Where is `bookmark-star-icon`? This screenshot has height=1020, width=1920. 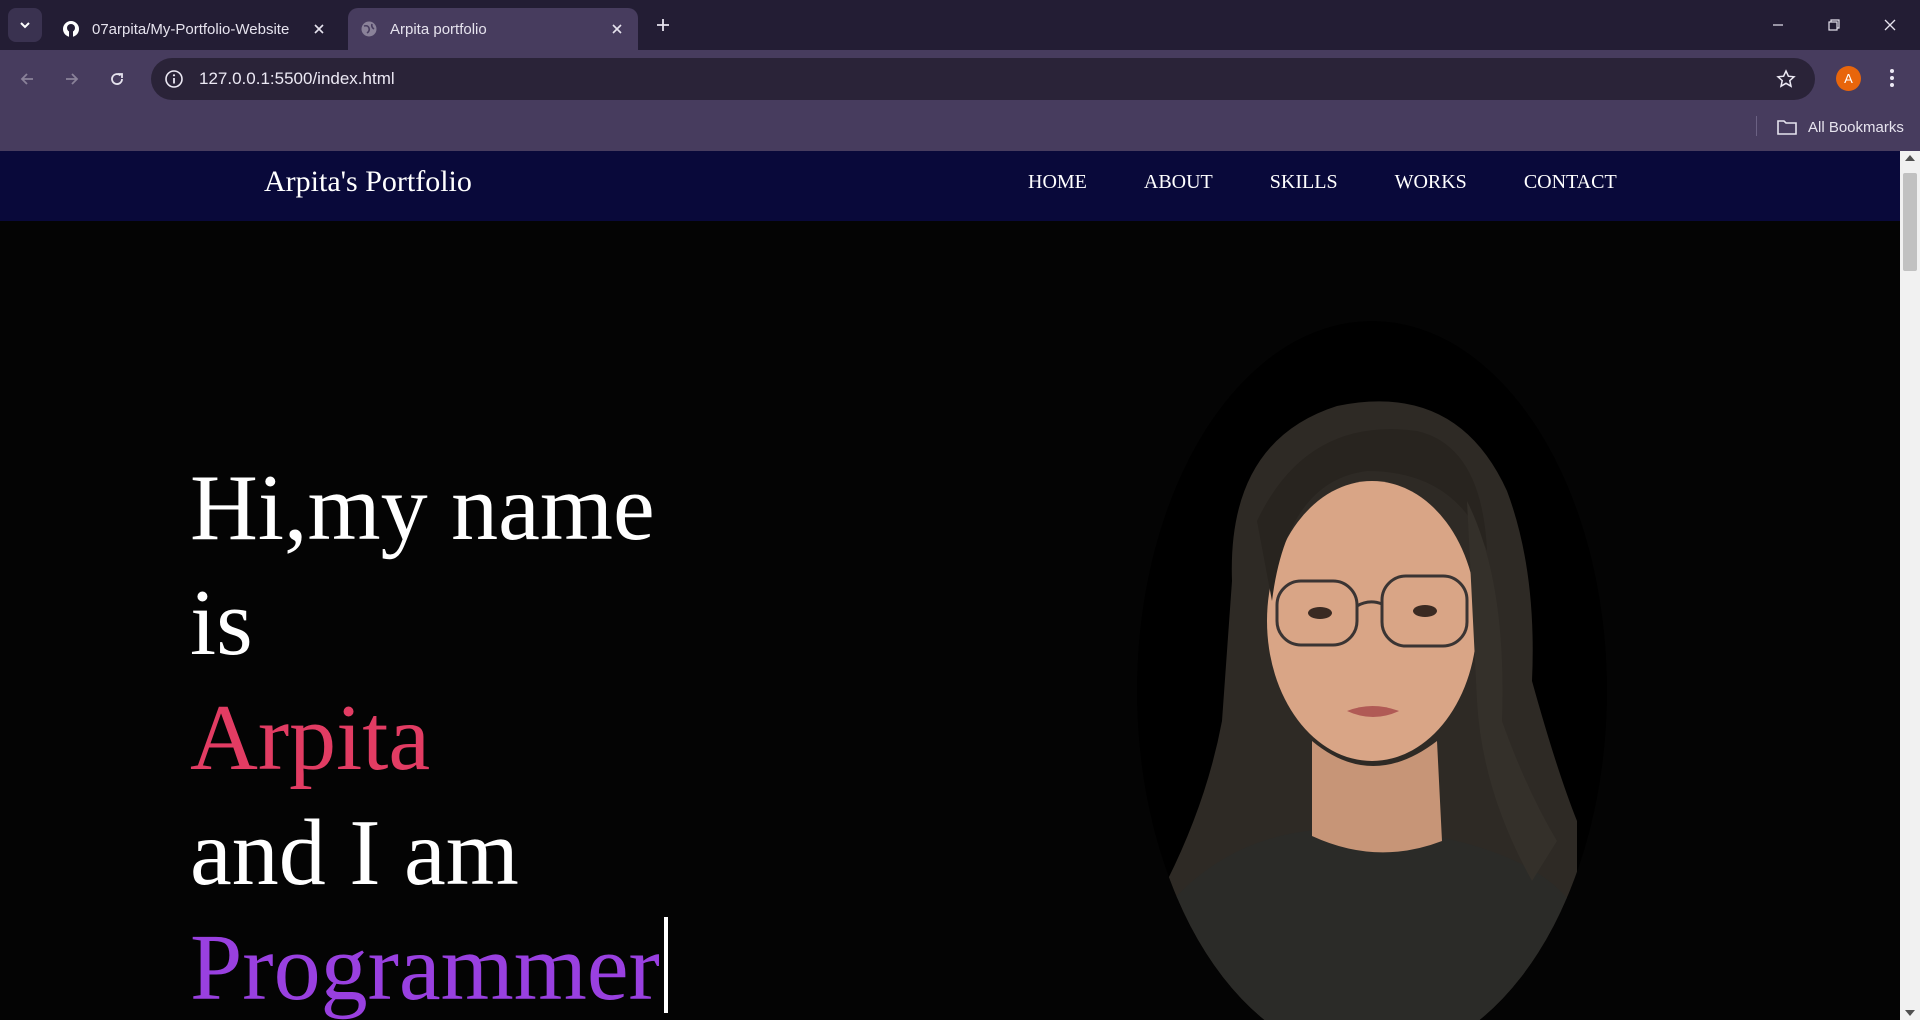
bookmark-star-icon is located at coordinates (1786, 79).